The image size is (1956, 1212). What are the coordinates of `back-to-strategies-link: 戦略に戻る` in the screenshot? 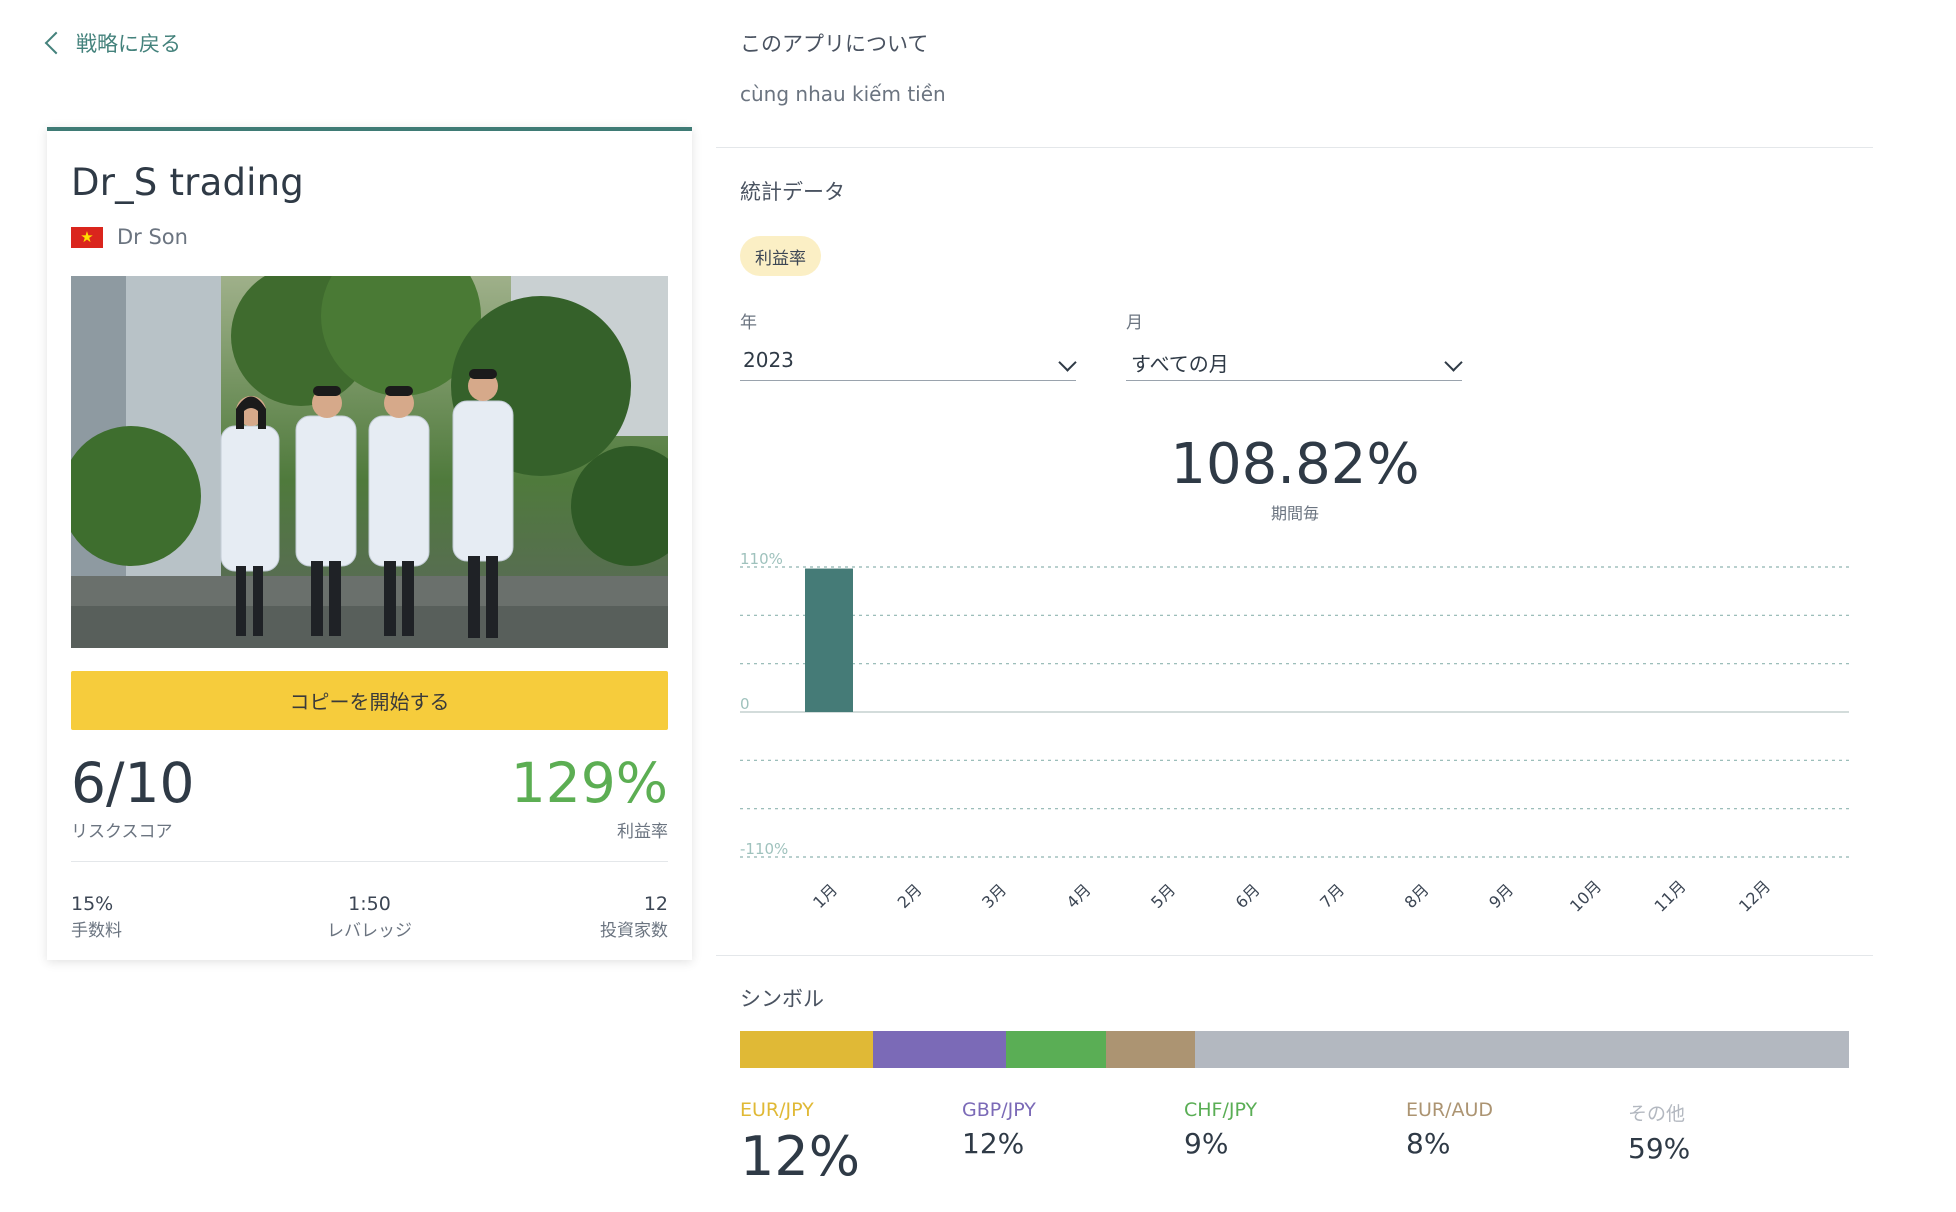 It's located at (112, 43).